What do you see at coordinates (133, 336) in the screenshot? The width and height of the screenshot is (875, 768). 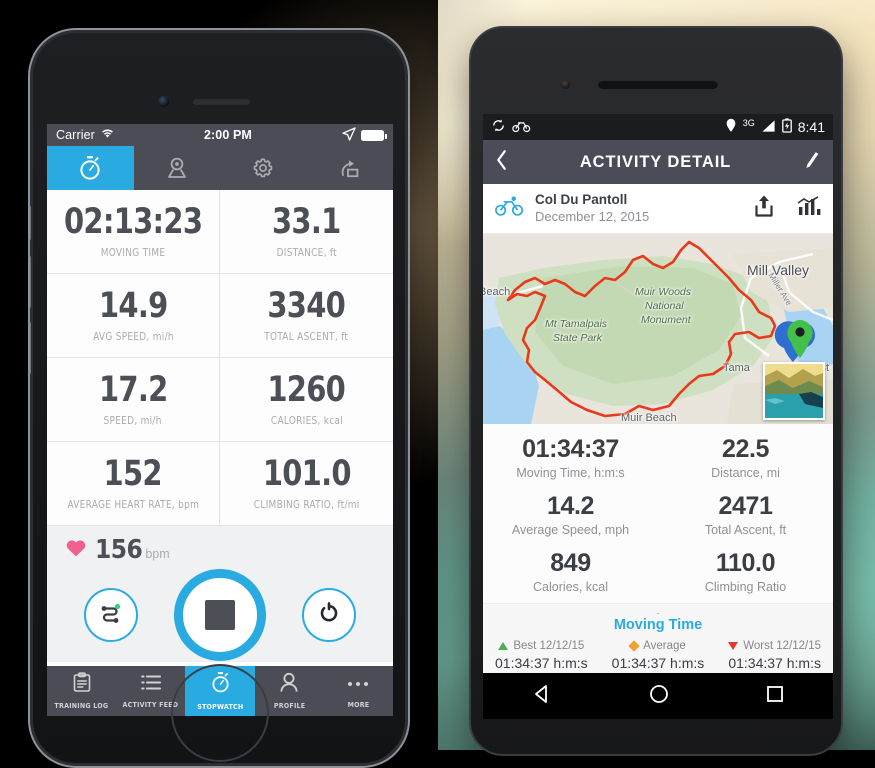 I see `metric-label: AVG SPEED, mi/h` at bounding box center [133, 336].